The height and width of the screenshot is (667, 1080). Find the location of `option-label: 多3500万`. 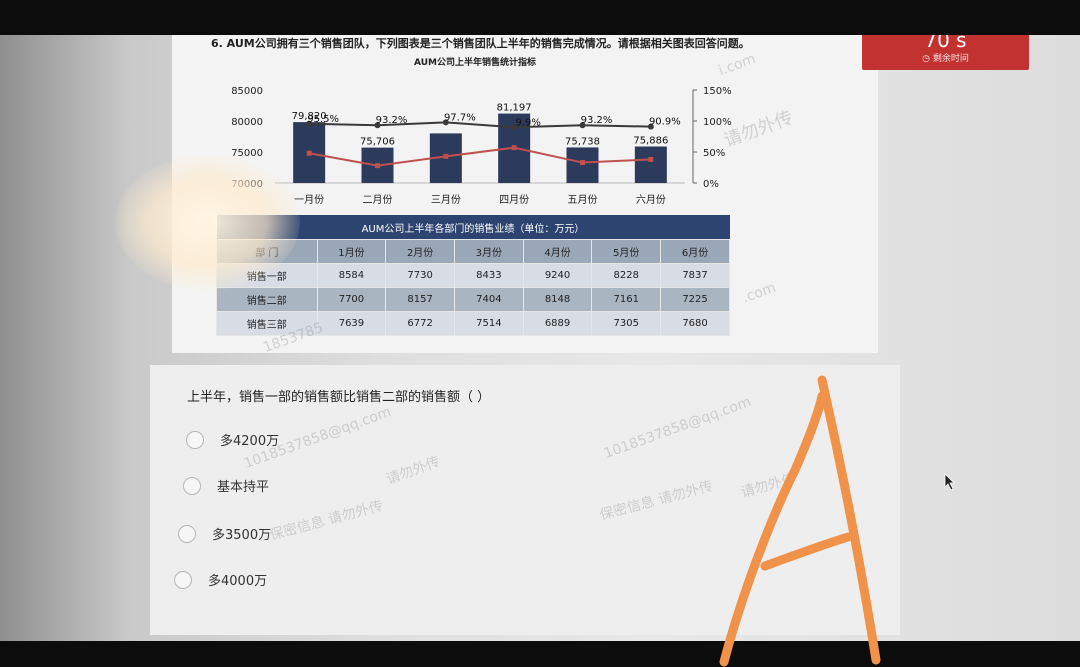

option-label: 多3500万 is located at coordinates (242, 535).